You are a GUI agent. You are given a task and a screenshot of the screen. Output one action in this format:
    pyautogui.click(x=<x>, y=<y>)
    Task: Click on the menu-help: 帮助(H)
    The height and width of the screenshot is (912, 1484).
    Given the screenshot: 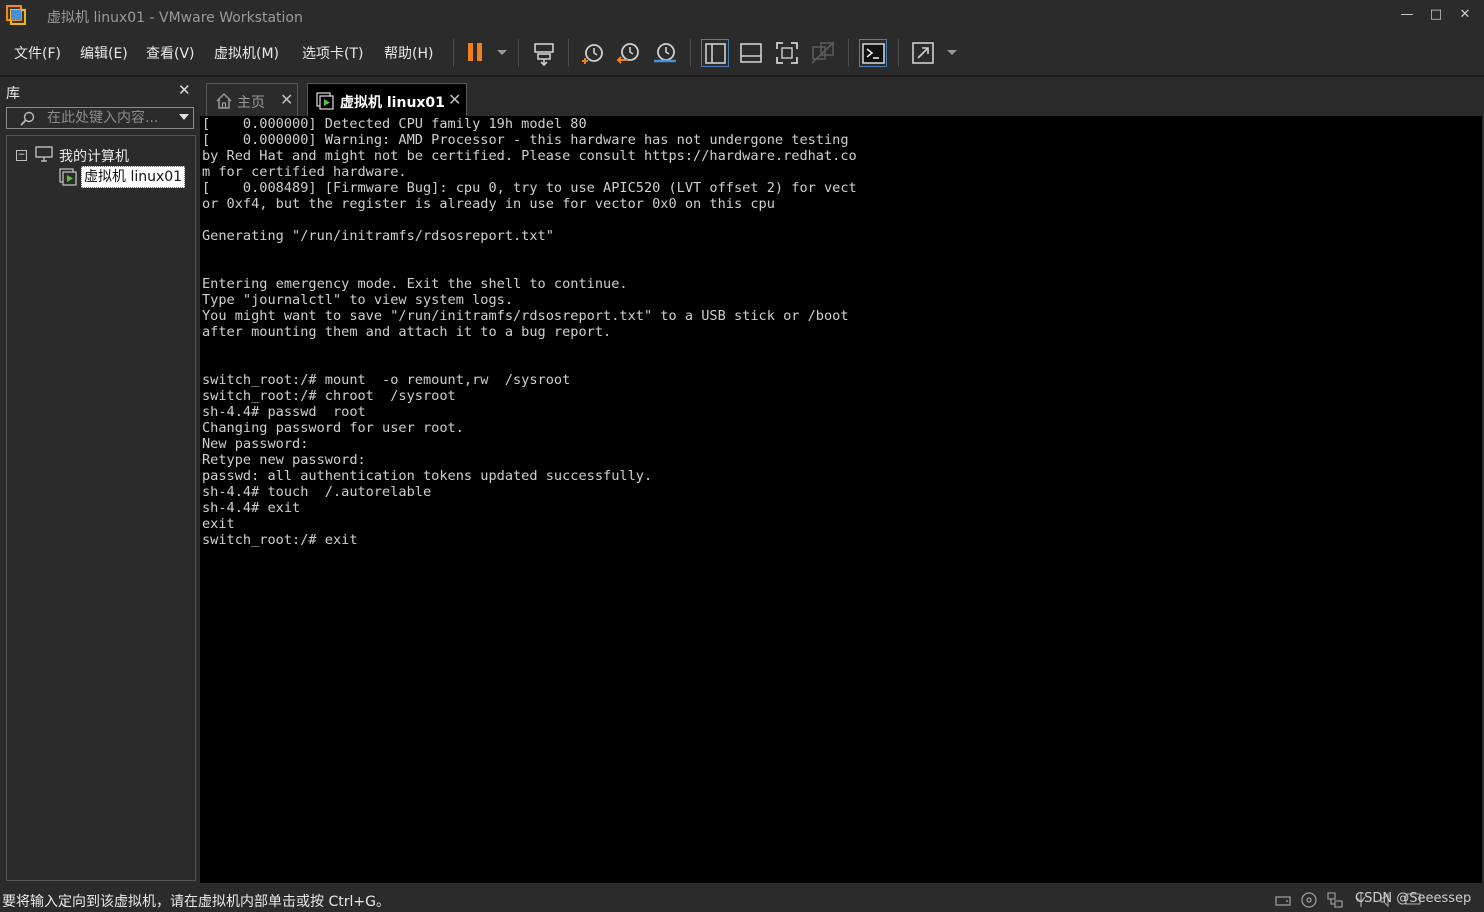 What is the action you would take?
    pyautogui.click(x=408, y=53)
    